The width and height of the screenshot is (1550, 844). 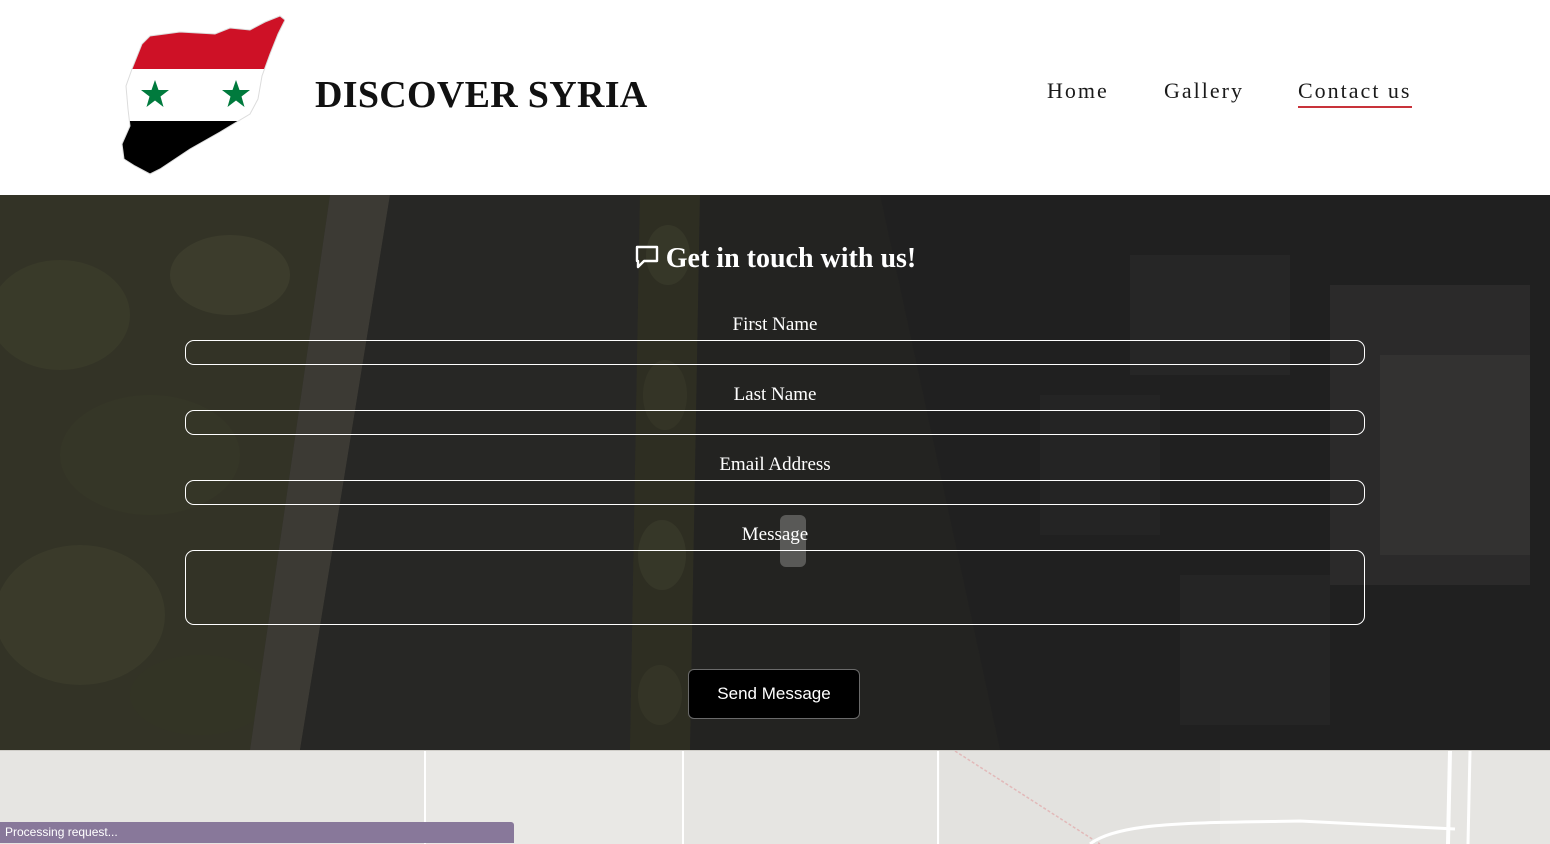 What do you see at coordinates (1078, 92) in the screenshot?
I see `nav-link-home: Home` at bounding box center [1078, 92].